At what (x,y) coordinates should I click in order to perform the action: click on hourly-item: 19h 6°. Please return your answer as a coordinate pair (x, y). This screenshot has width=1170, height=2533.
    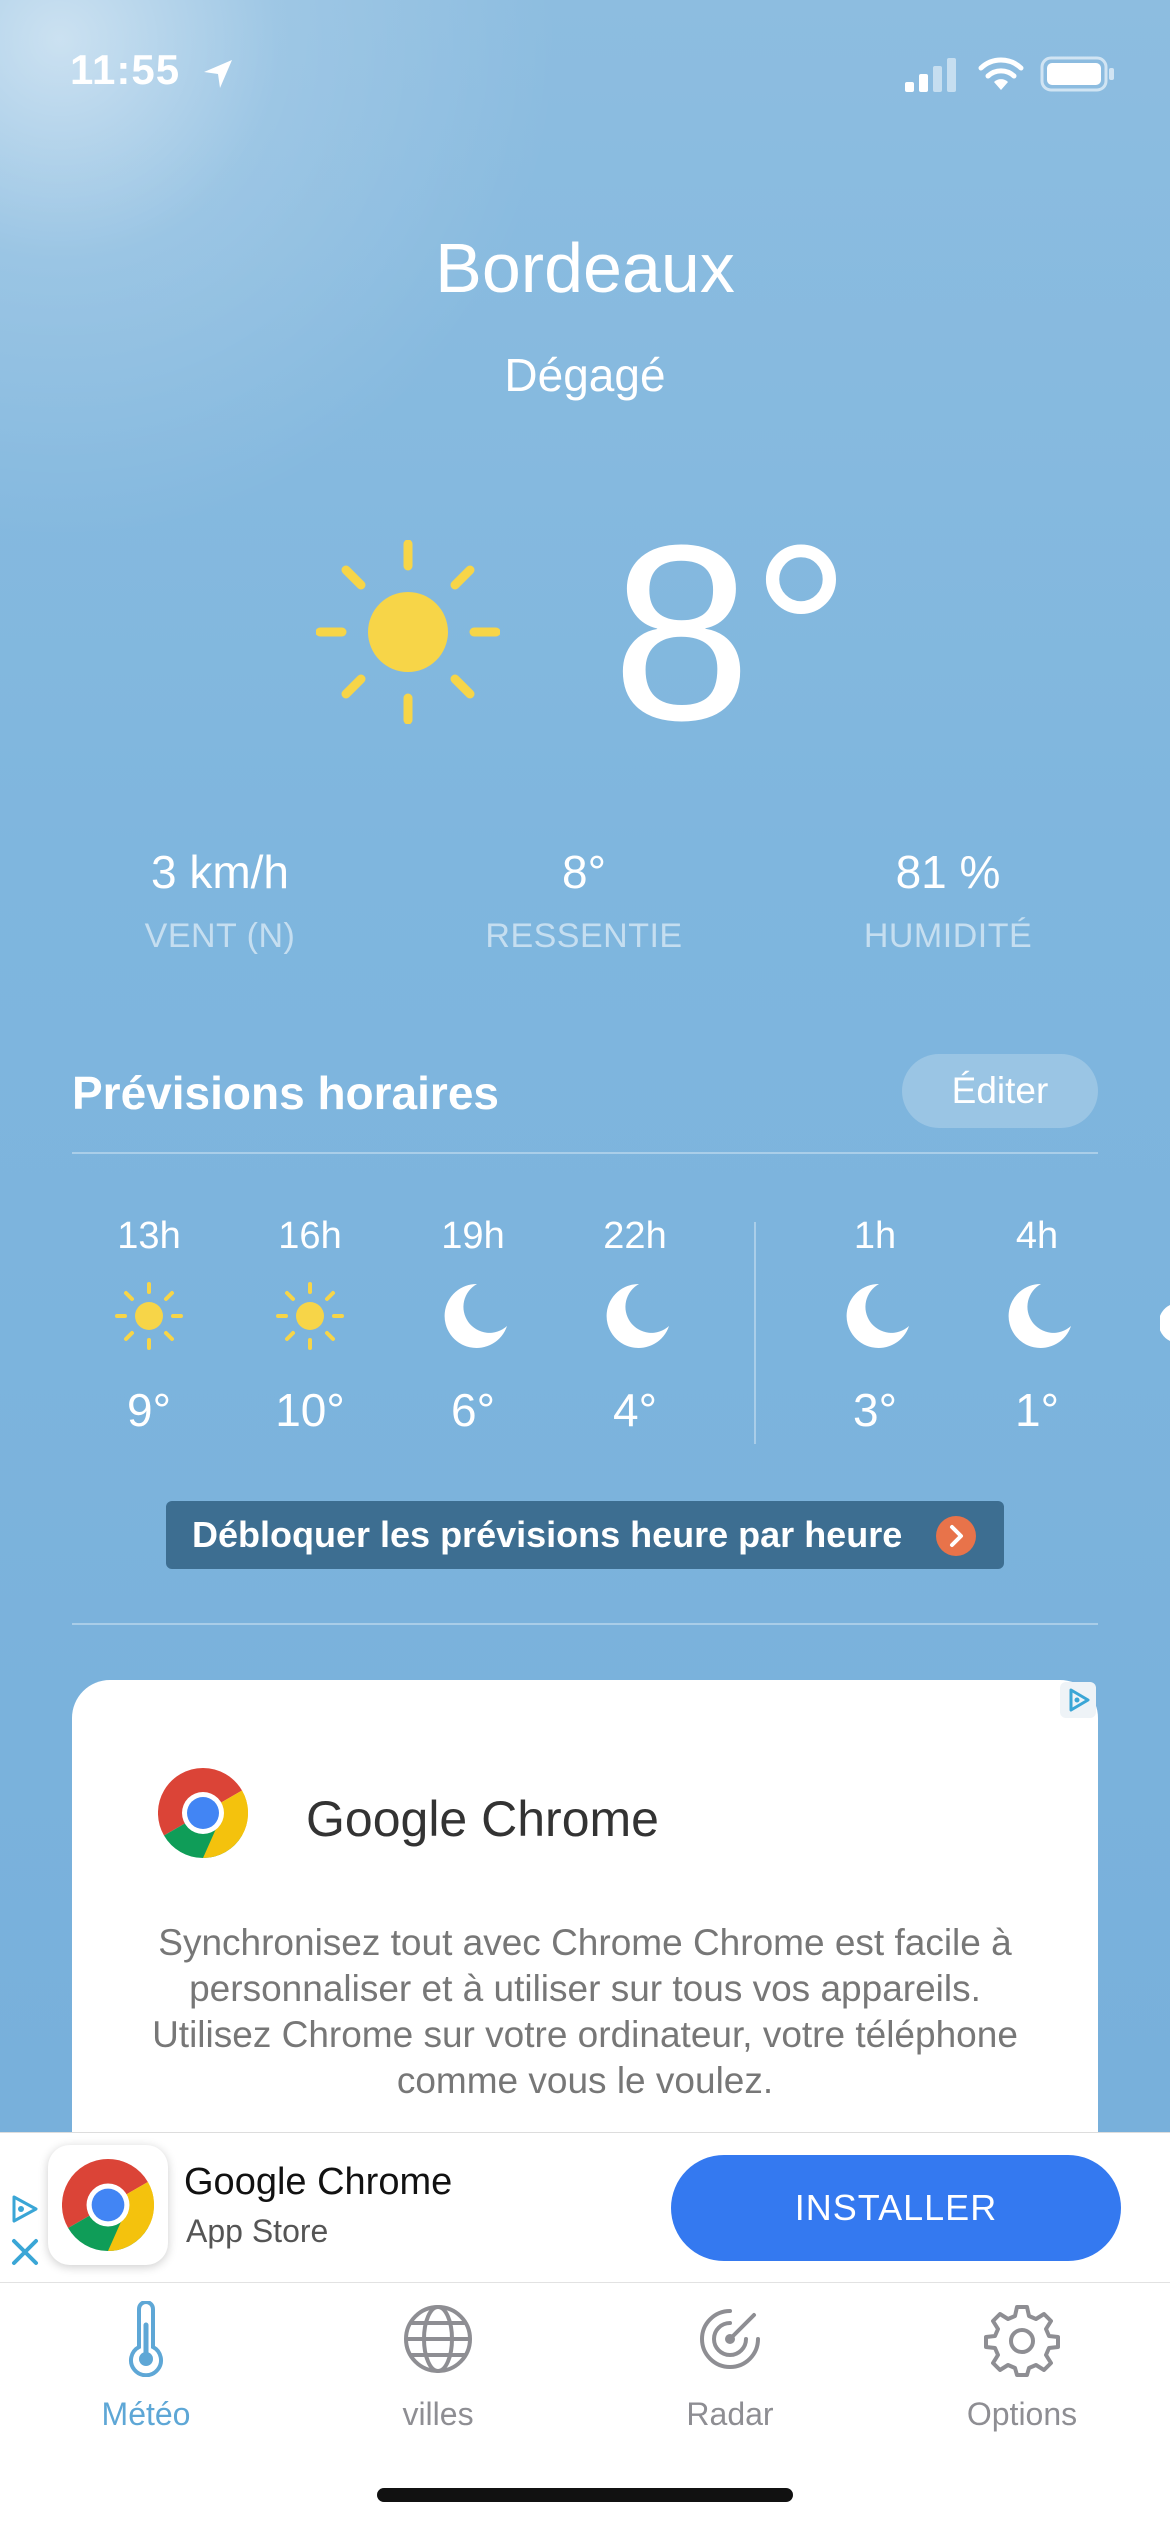
    Looking at the image, I should click on (473, 1326).